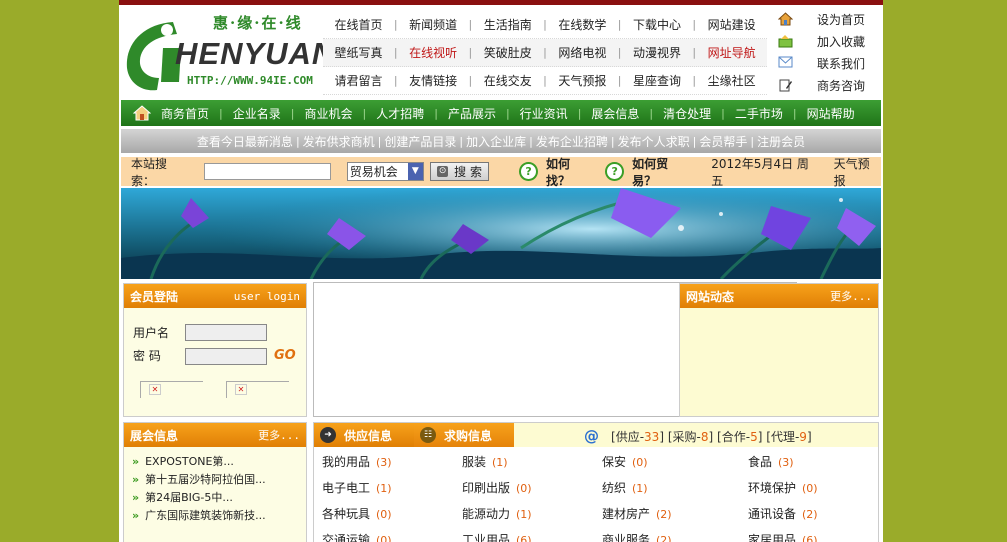 The width and height of the screenshot is (1007, 542). Describe the element at coordinates (582, 52) in the screenshot. I see `channel-link: 网络电视` at that location.